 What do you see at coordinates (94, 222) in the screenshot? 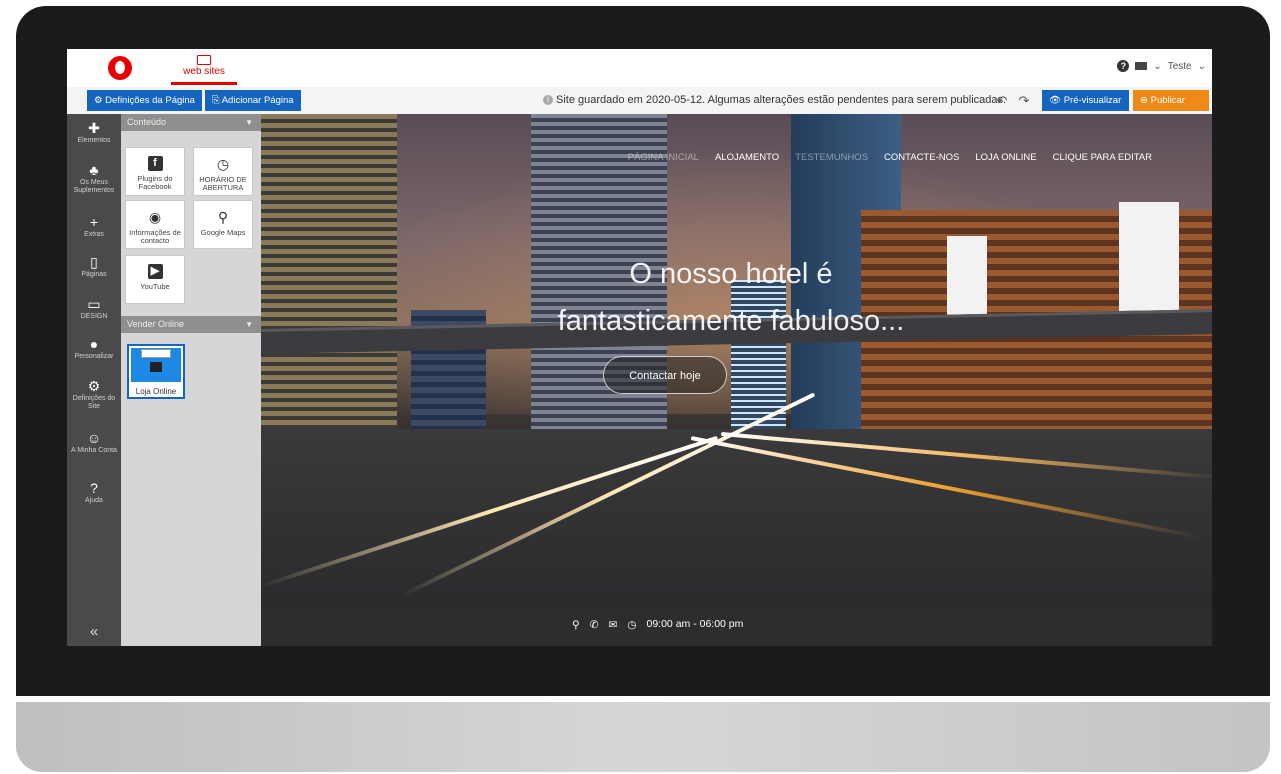
I see `plus-icon: +` at bounding box center [94, 222].